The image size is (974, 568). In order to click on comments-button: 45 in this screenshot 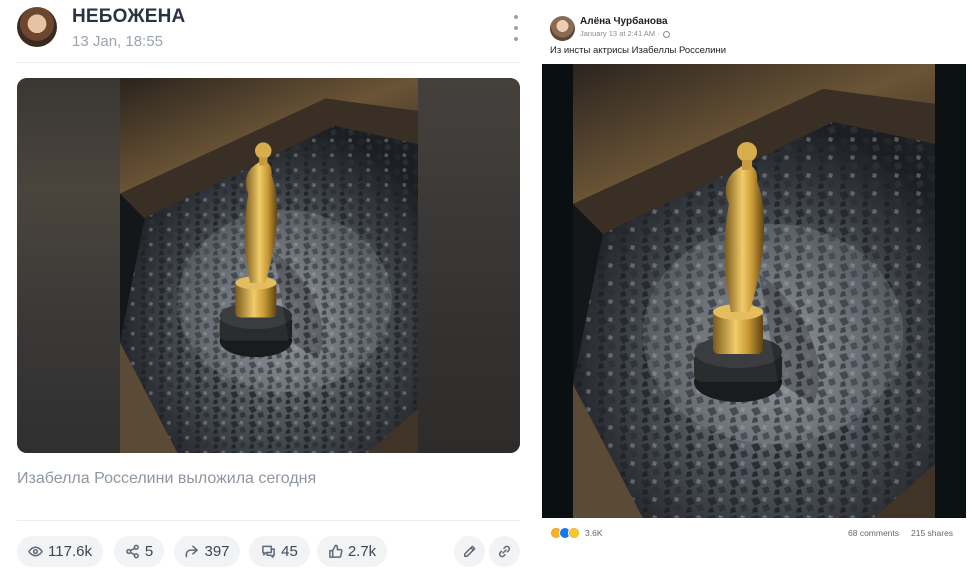, I will do `click(279, 551)`.